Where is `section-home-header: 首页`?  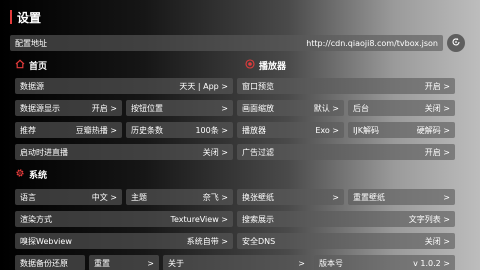 section-home-header: 首页 is located at coordinates (31, 65).